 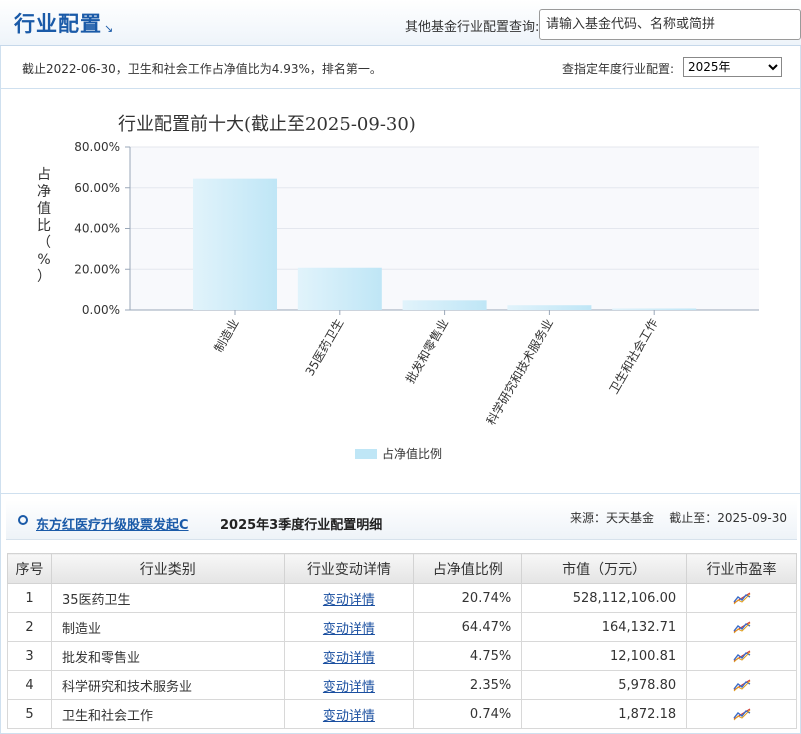 I want to click on row-market-value: 1,872.18, so click(x=604, y=714).